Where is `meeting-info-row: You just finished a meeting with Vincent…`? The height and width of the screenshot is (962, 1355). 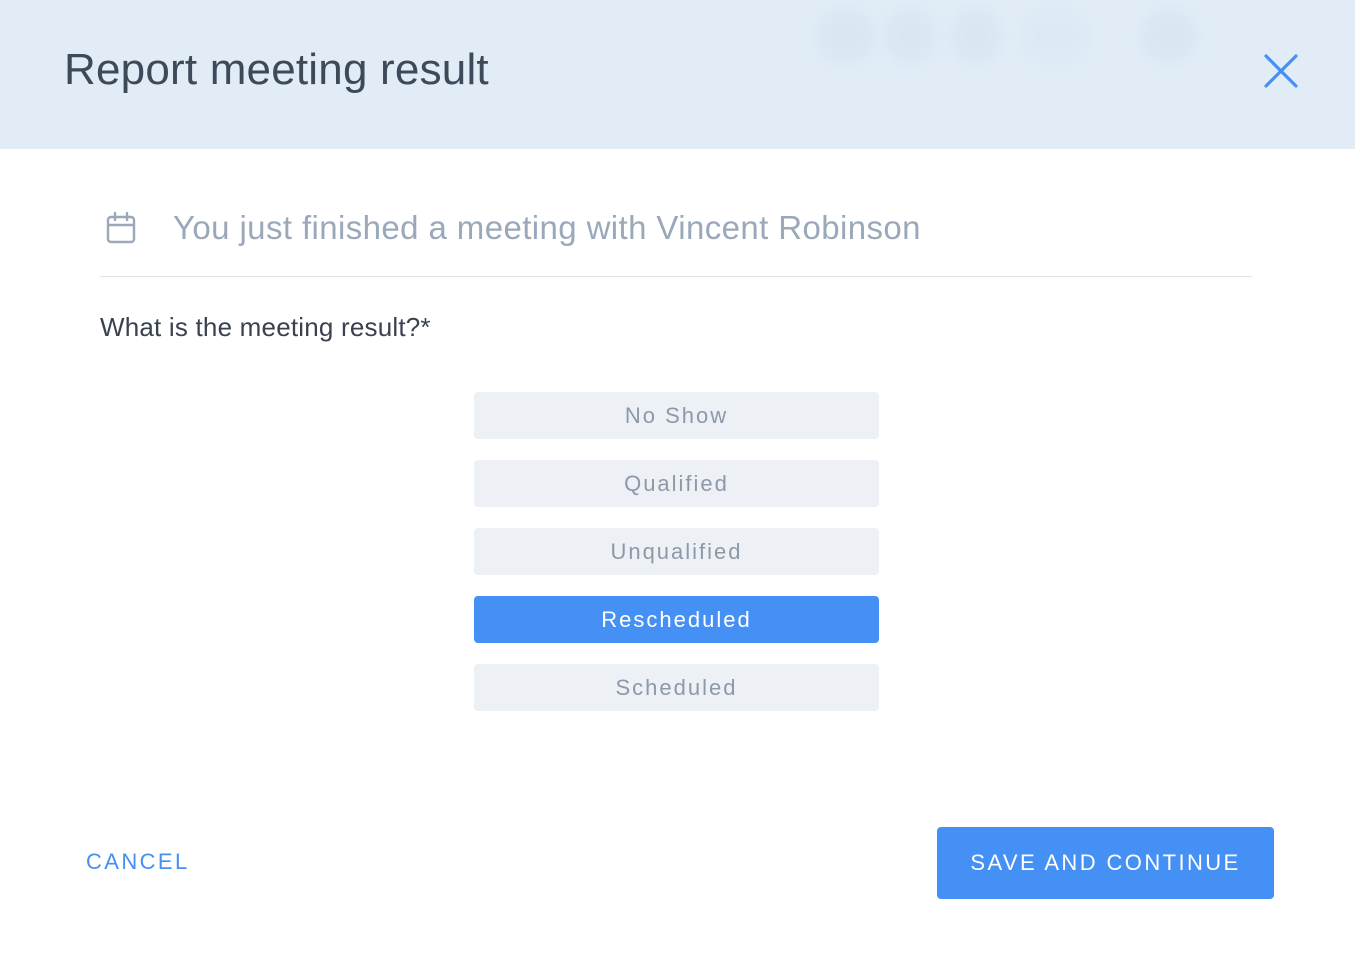
meeting-info-row: You just finished a meeting with Vincent… is located at coordinates (676, 233).